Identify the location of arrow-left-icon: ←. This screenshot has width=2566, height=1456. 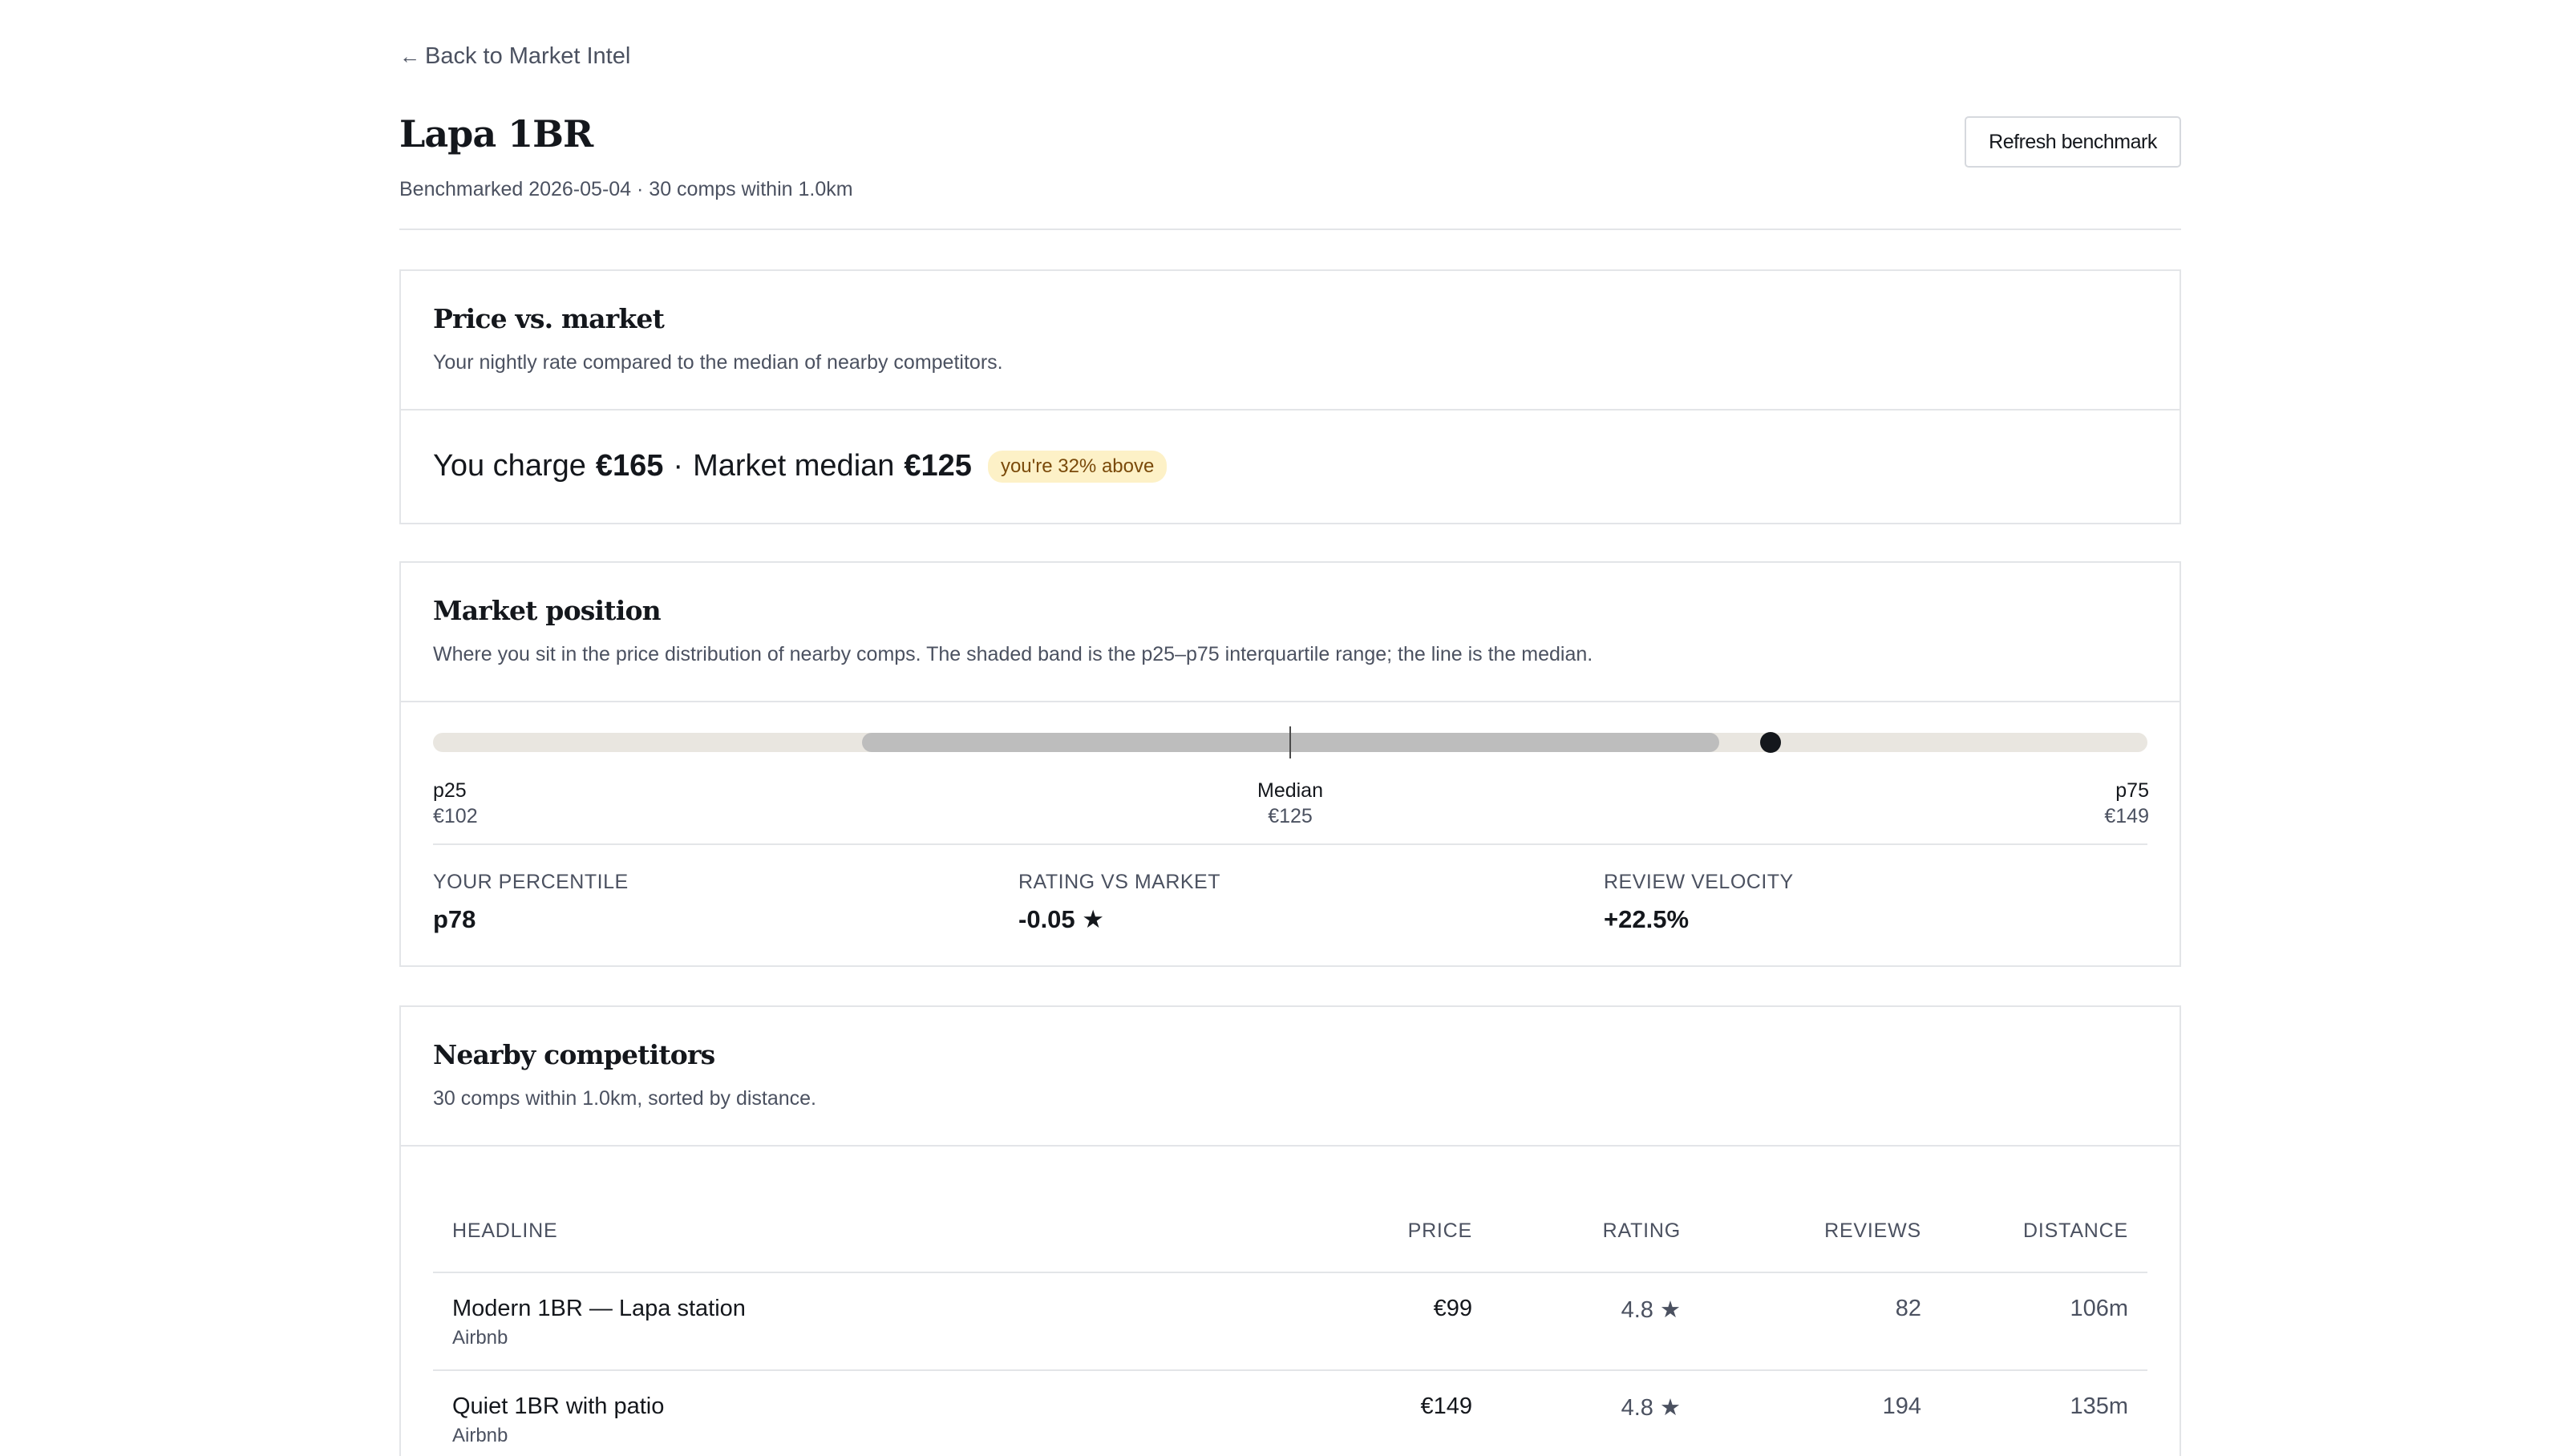
(409, 56).